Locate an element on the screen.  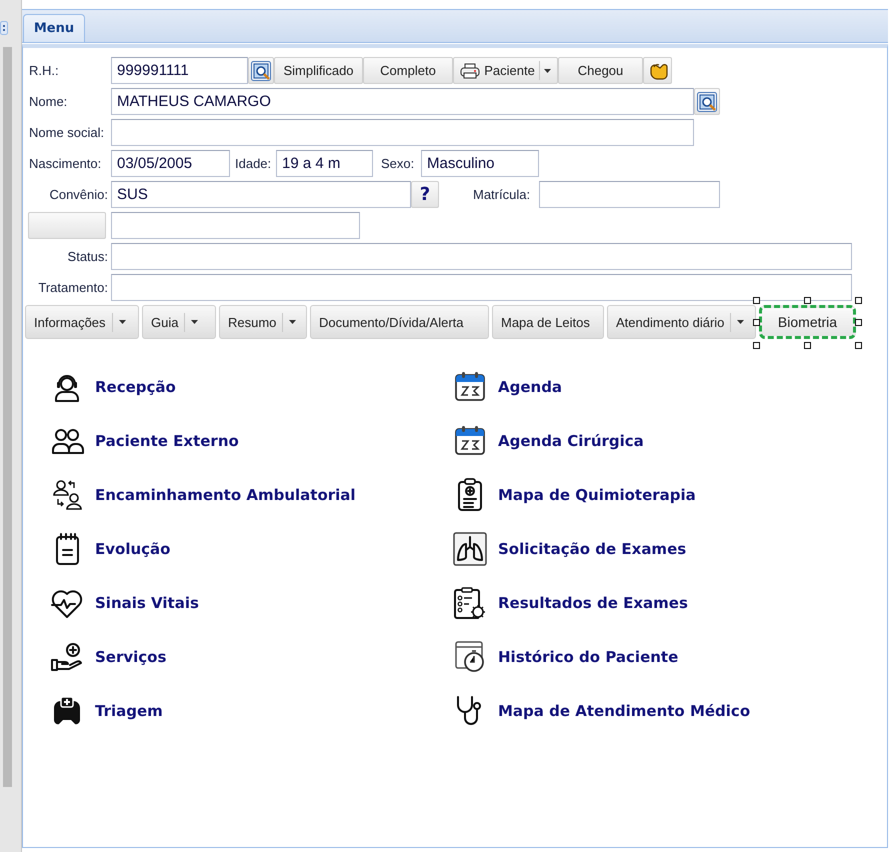
scrollbar is located at coordinates (7, 417).